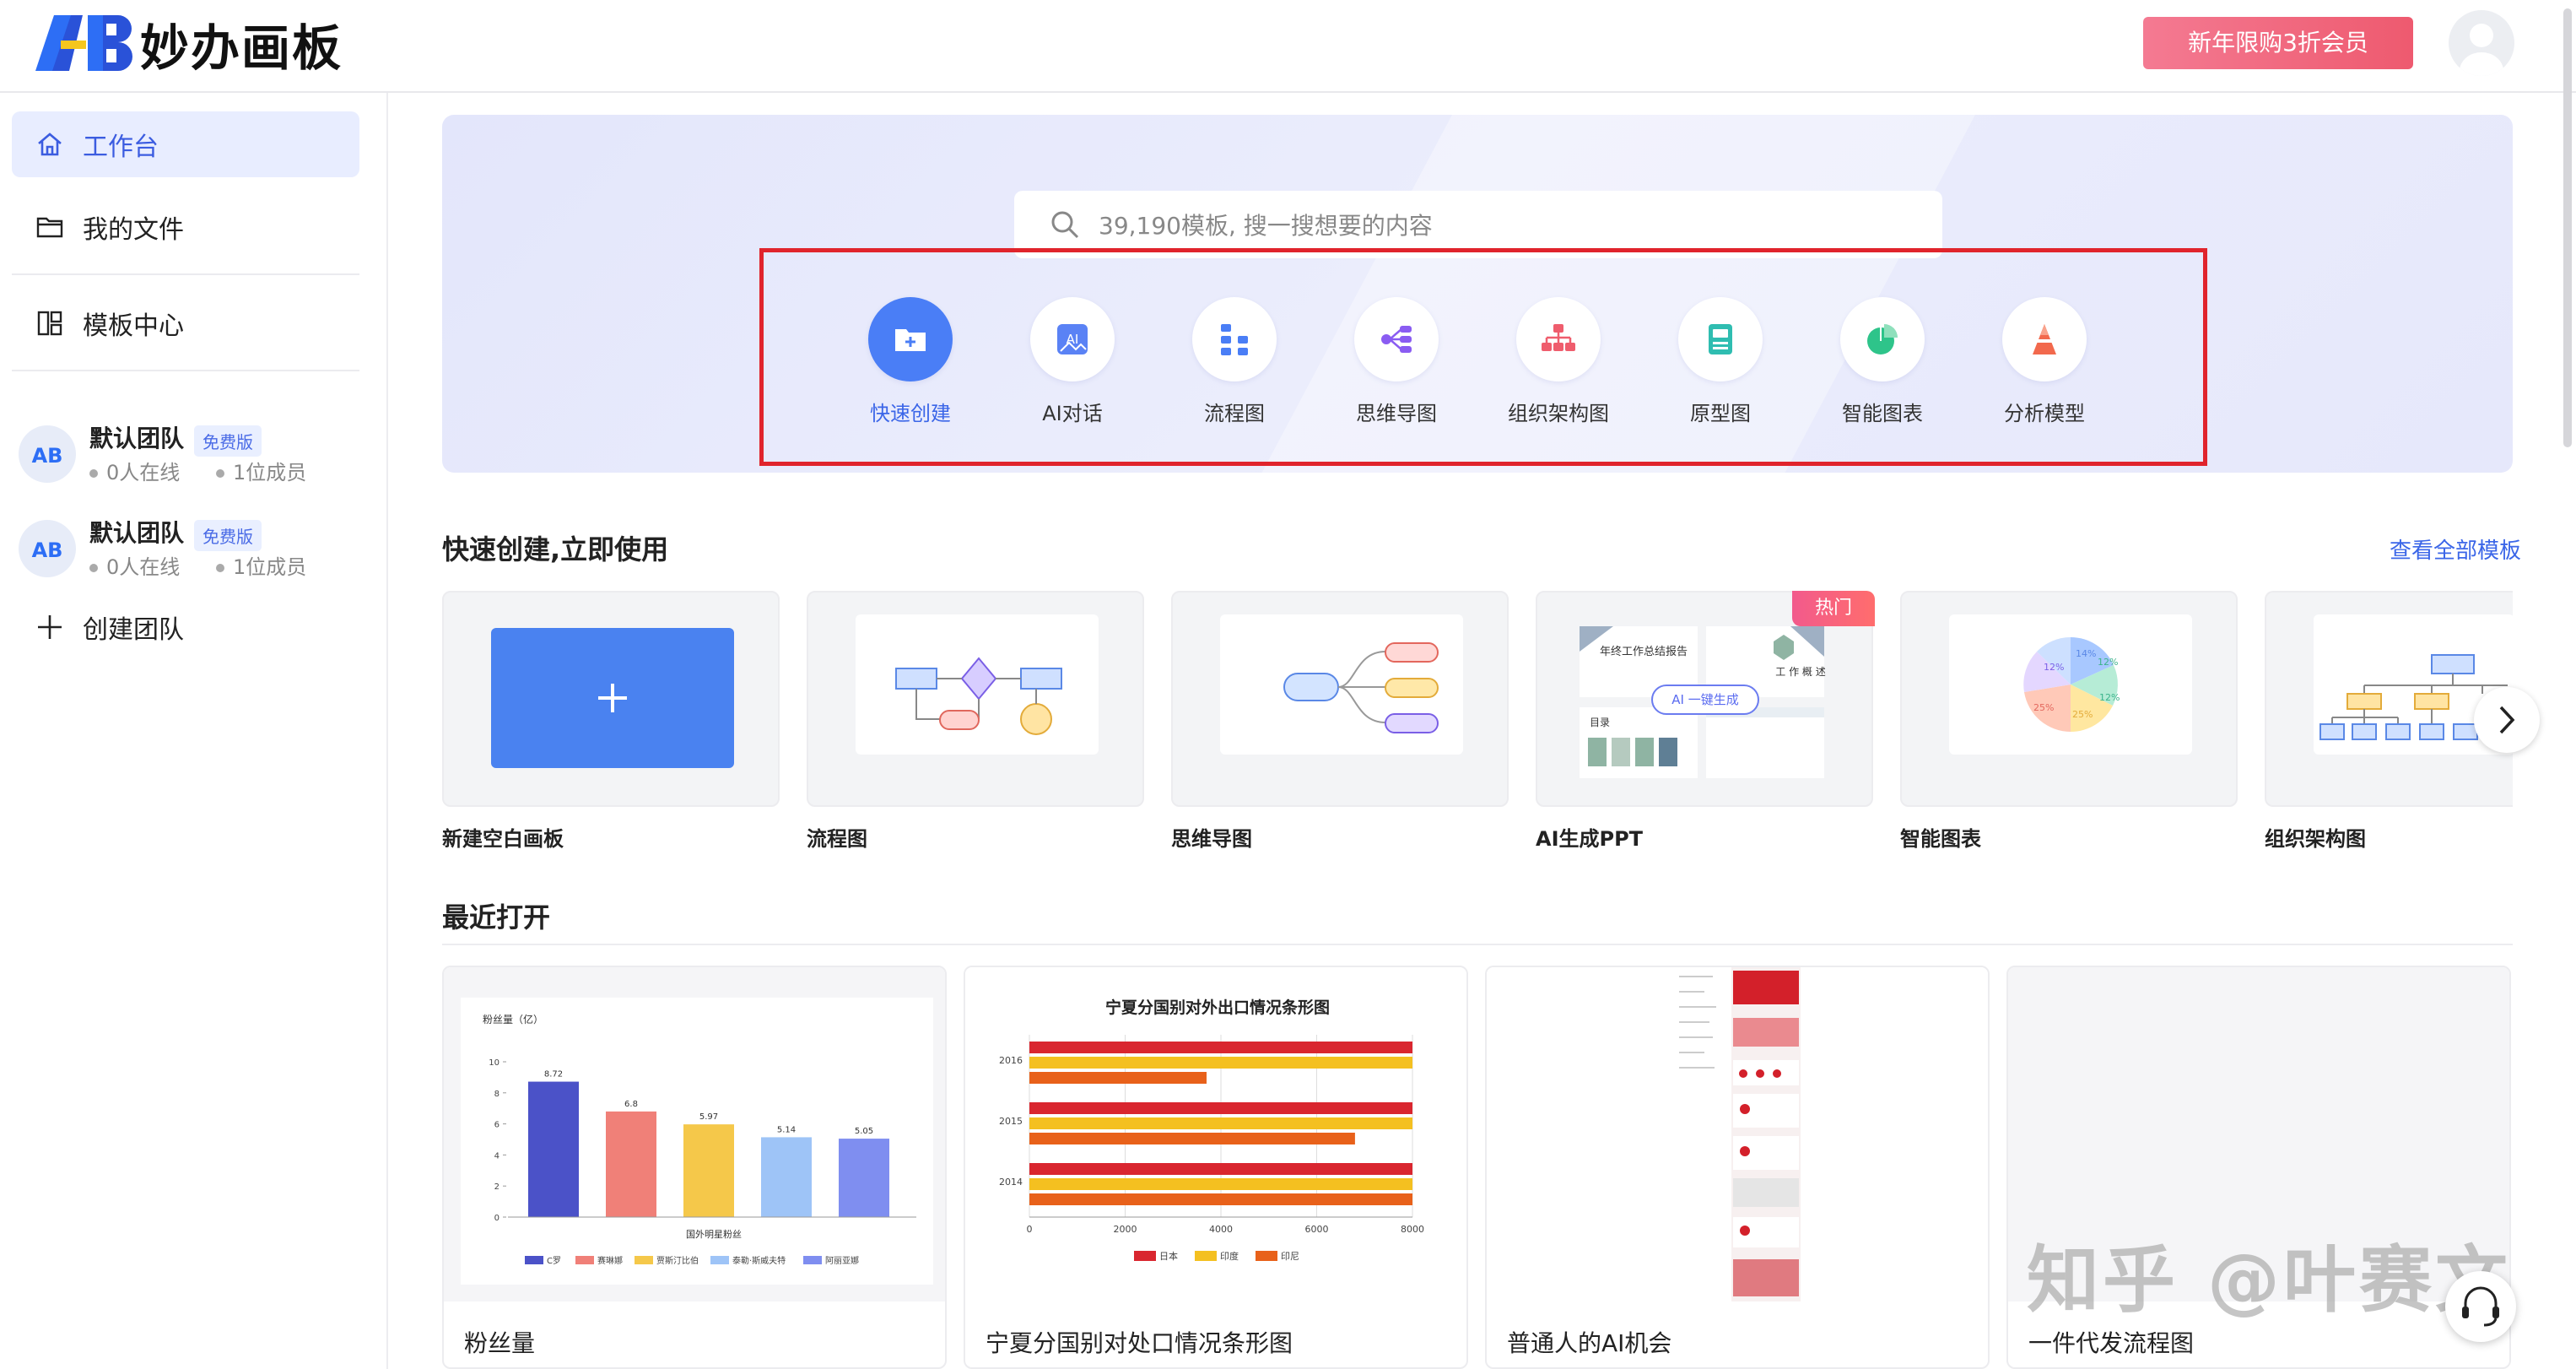 The width and height of the screenshot is (2576, 1369). I want to click on recent-thumb, so click(1737, 1134).